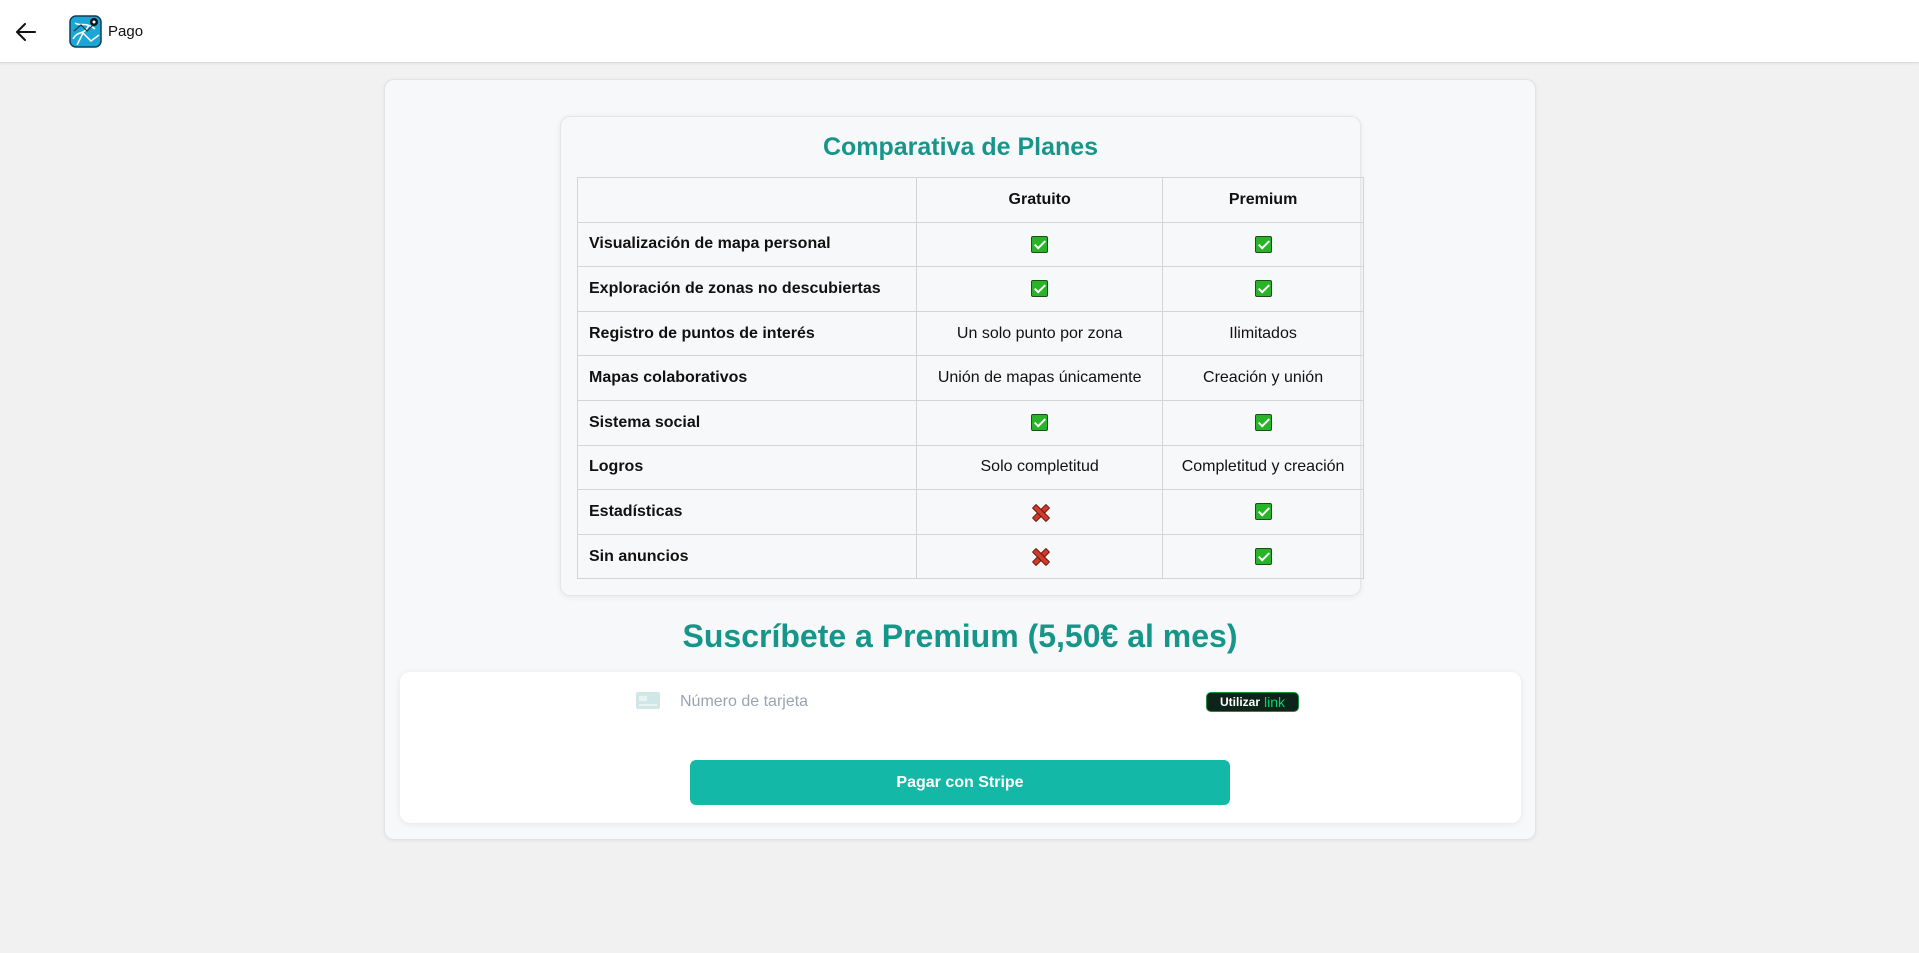 The height and width of the screenshot is (953, 1919). What do you see at coordinates (959, 31) in the screenshot?
I see `top-app-bar: Pago` at bounding box center [959, 31].